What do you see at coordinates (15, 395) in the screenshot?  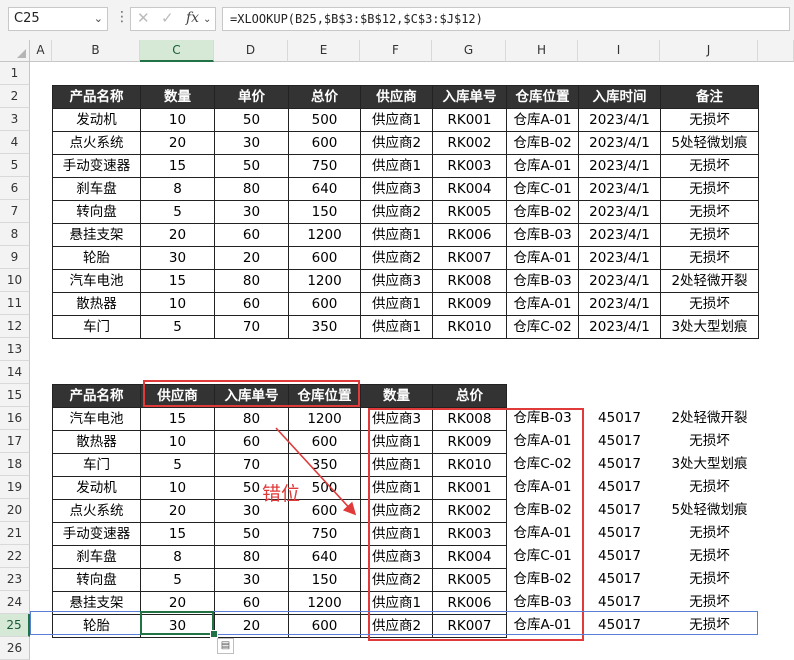 I see `row-header-15: 15` at bounding box center [15, 395].